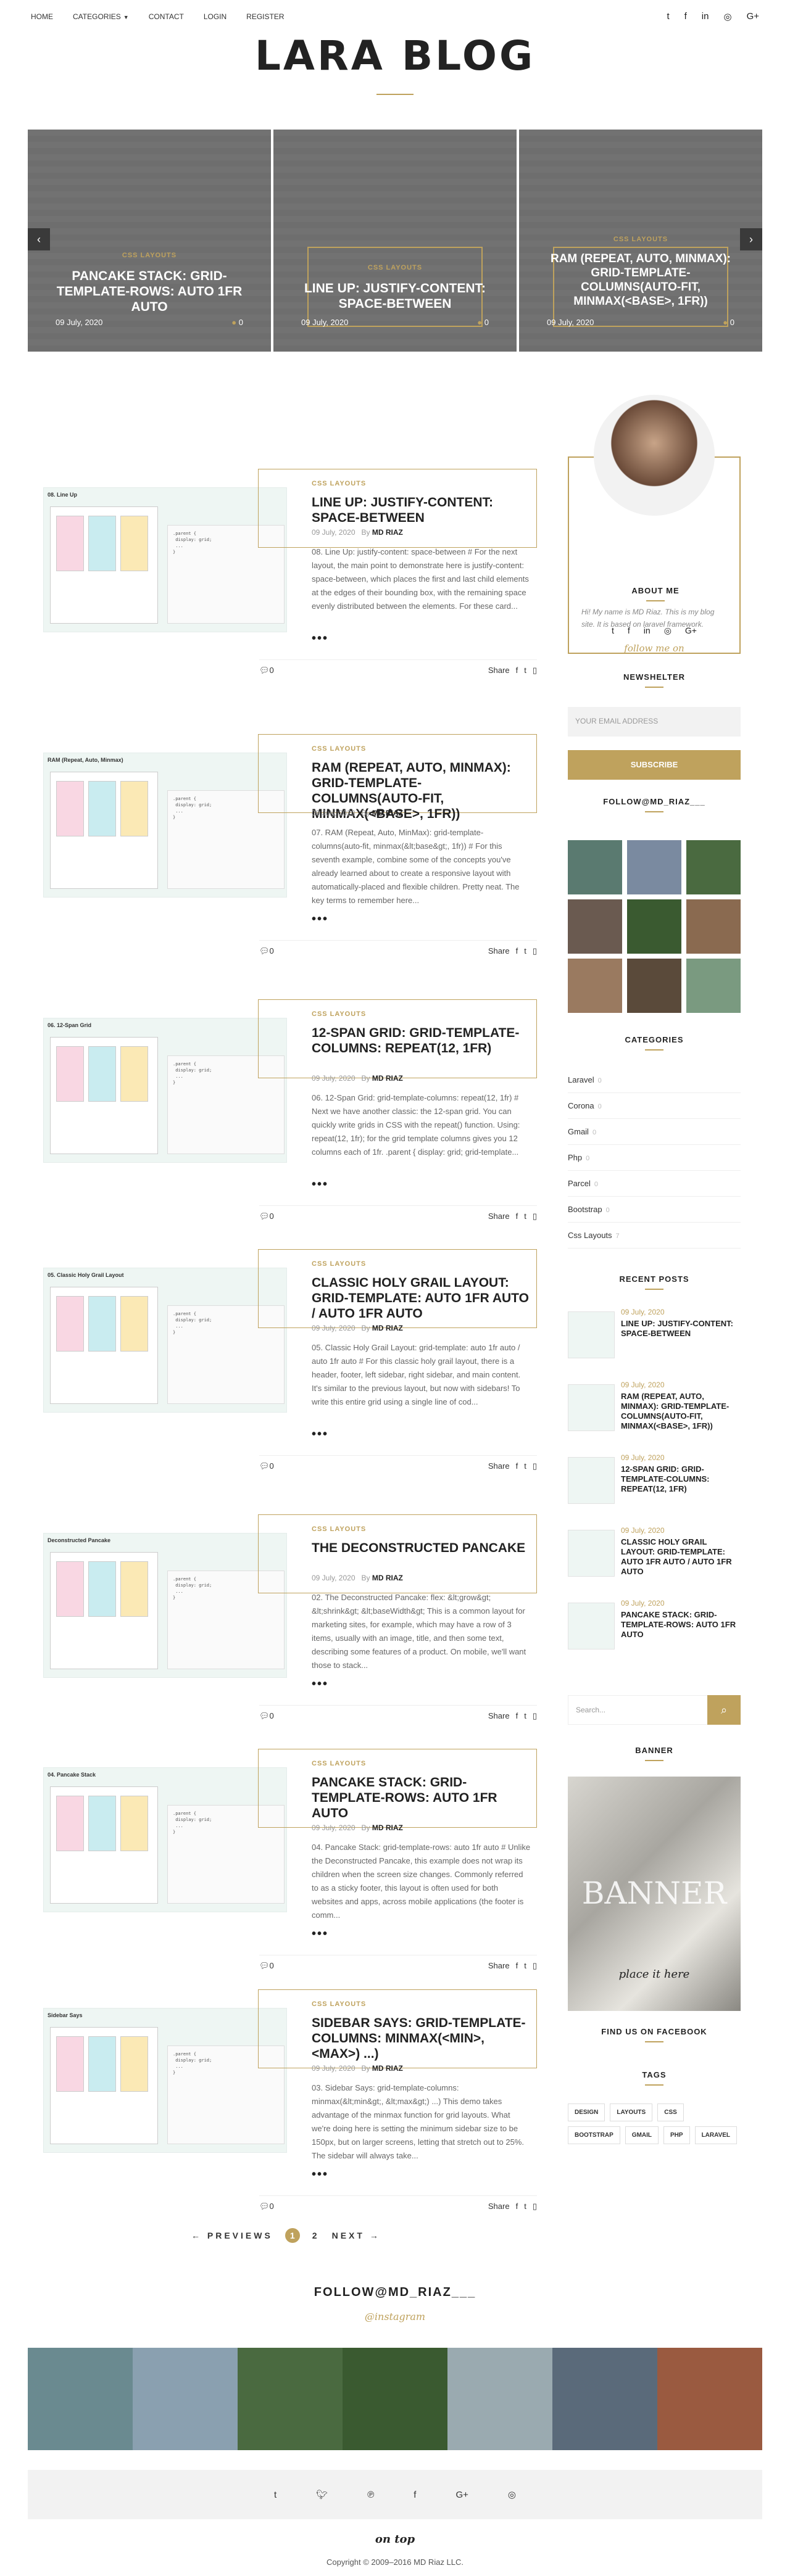  What do you see at coordinates (395, 2316) in the screenshot?
I see `instagram-subtitle: @instagram` at bounding box center [395, 2316].